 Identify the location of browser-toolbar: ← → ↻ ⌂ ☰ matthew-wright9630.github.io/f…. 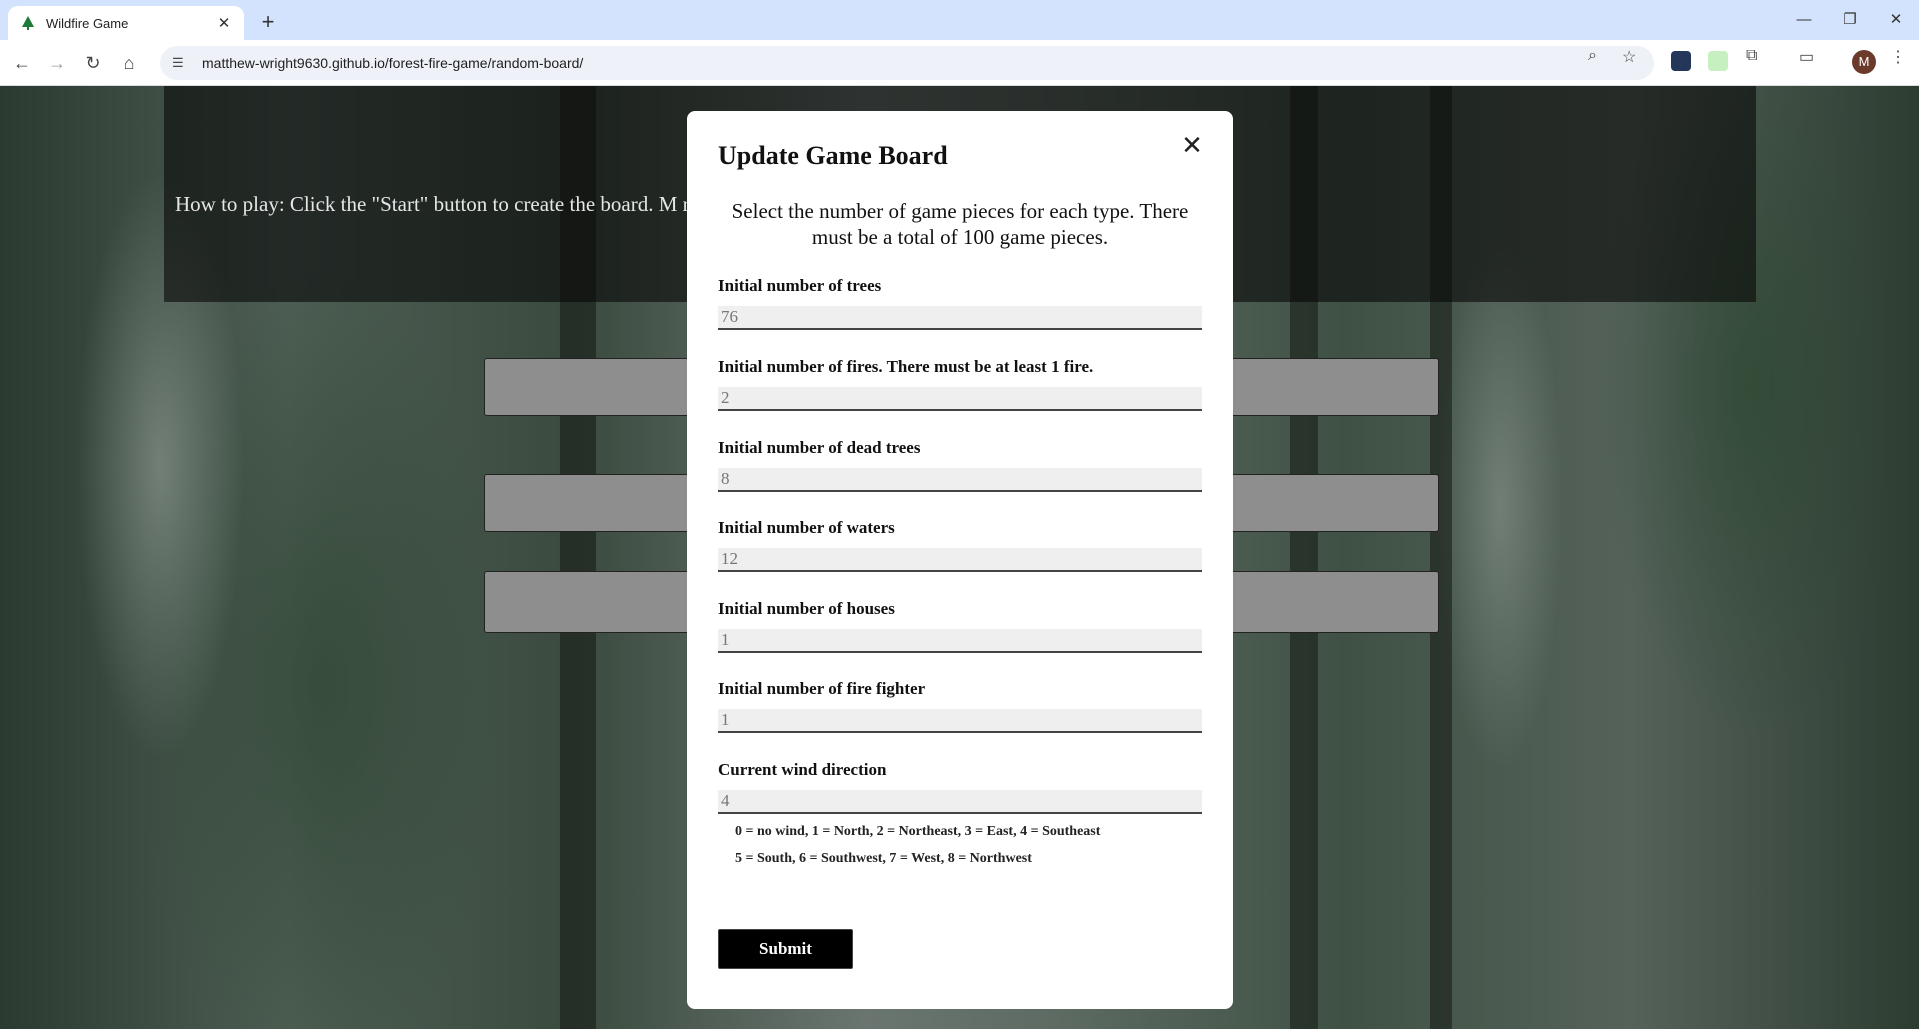
(959, 63).